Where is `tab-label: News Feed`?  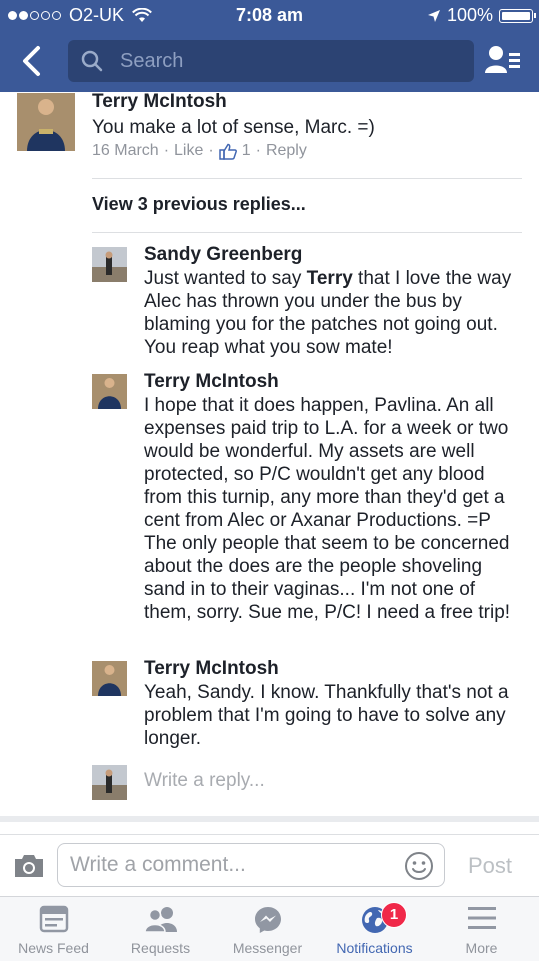
tab-label: News Feed is located at coordinates (53, 948).